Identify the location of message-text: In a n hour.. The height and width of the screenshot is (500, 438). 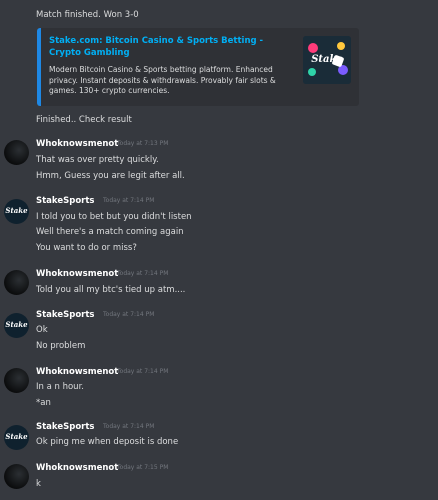
(60, 387).